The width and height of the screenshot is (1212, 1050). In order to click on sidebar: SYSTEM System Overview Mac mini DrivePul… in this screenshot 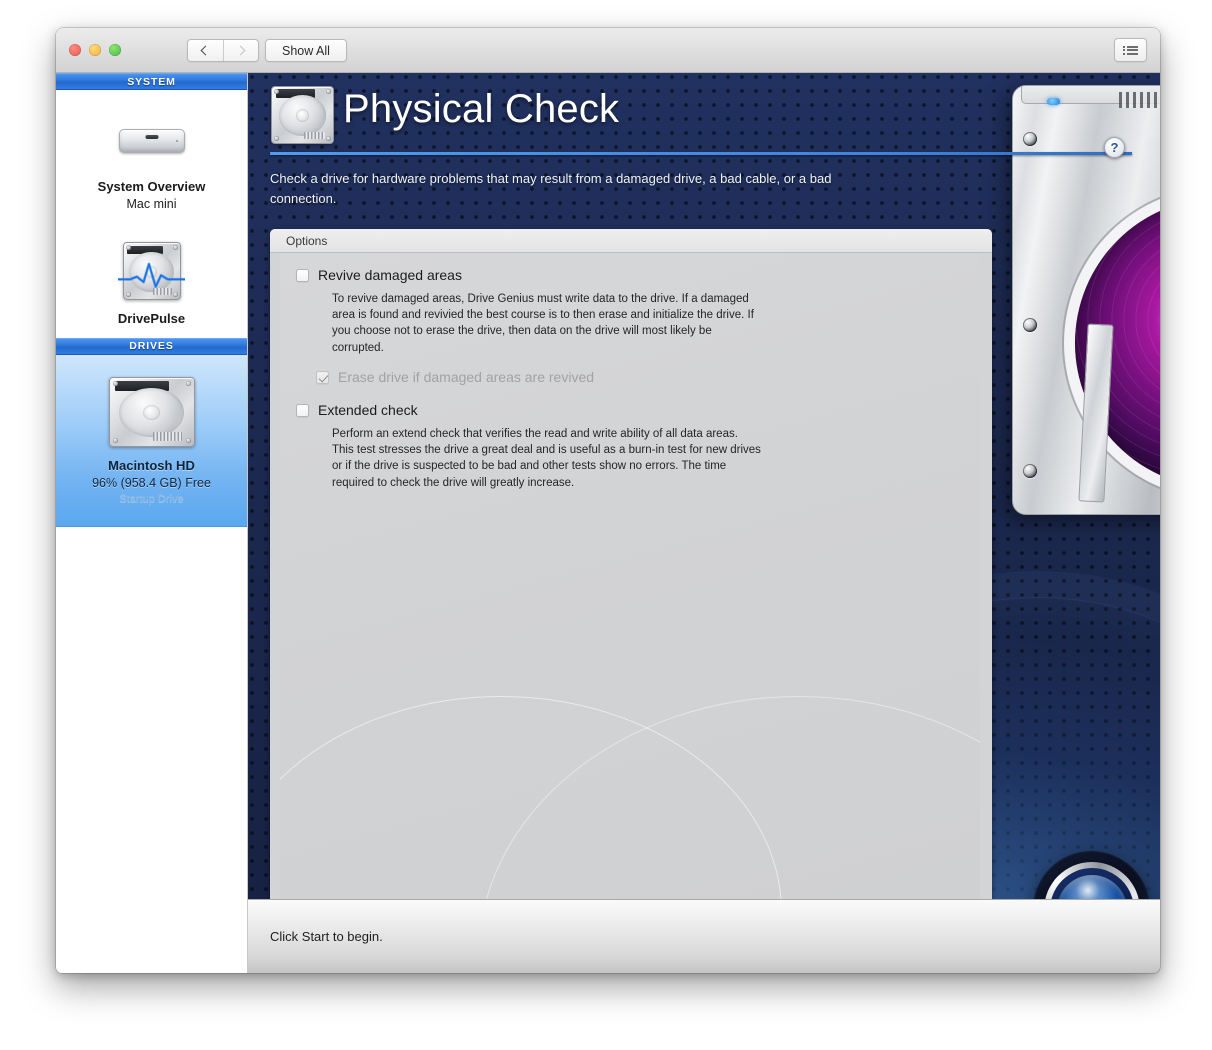, I will do `click(152, 523)`.